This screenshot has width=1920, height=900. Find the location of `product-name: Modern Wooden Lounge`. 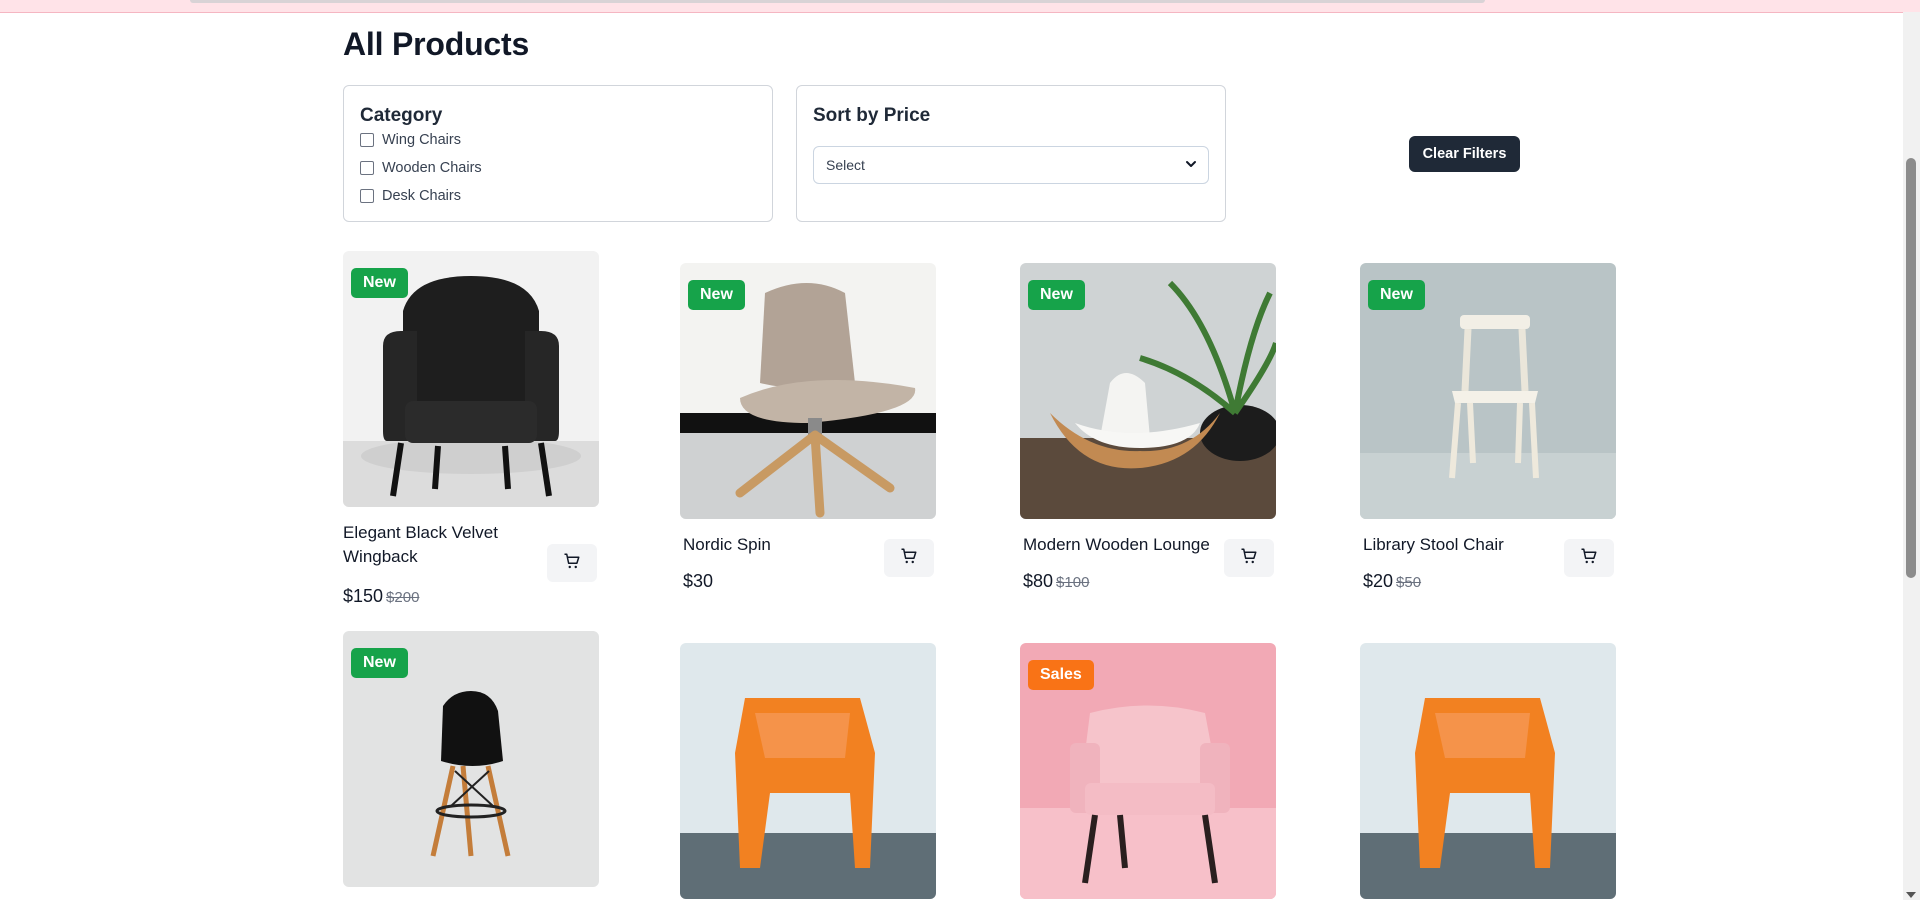

product-name: Modern Wooden Lounge is located at coordinates (1123, 545).